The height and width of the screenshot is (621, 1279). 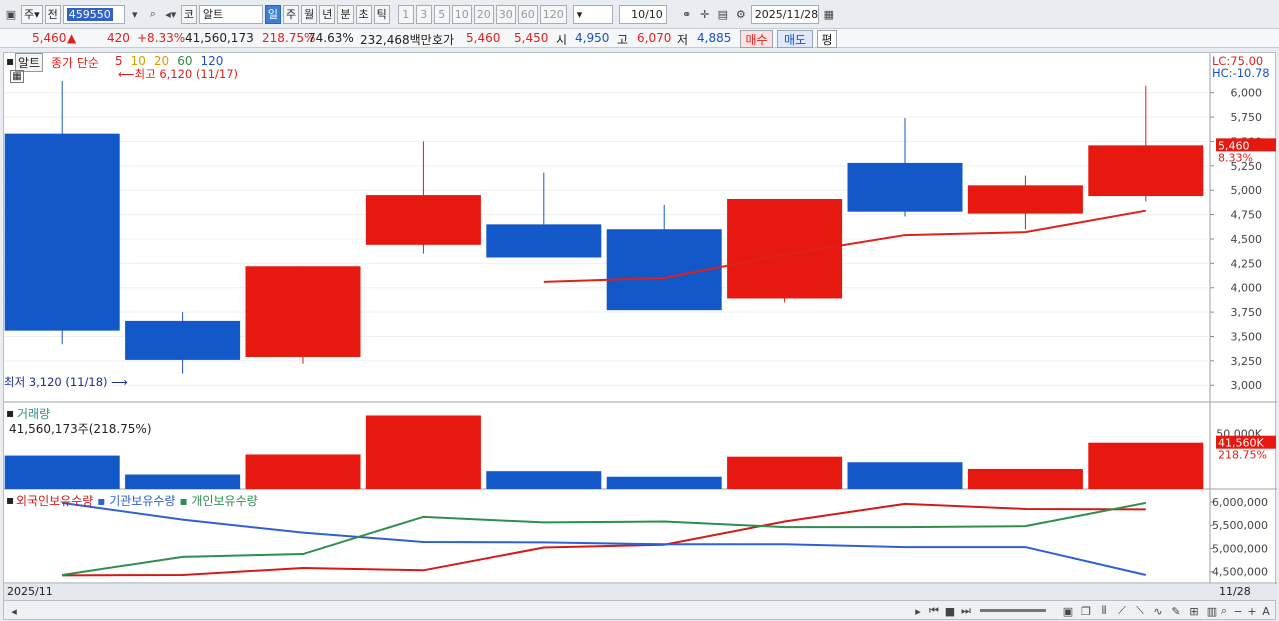 I want to click on turnover-rate: 74.63%, so click(x=331, y=38).